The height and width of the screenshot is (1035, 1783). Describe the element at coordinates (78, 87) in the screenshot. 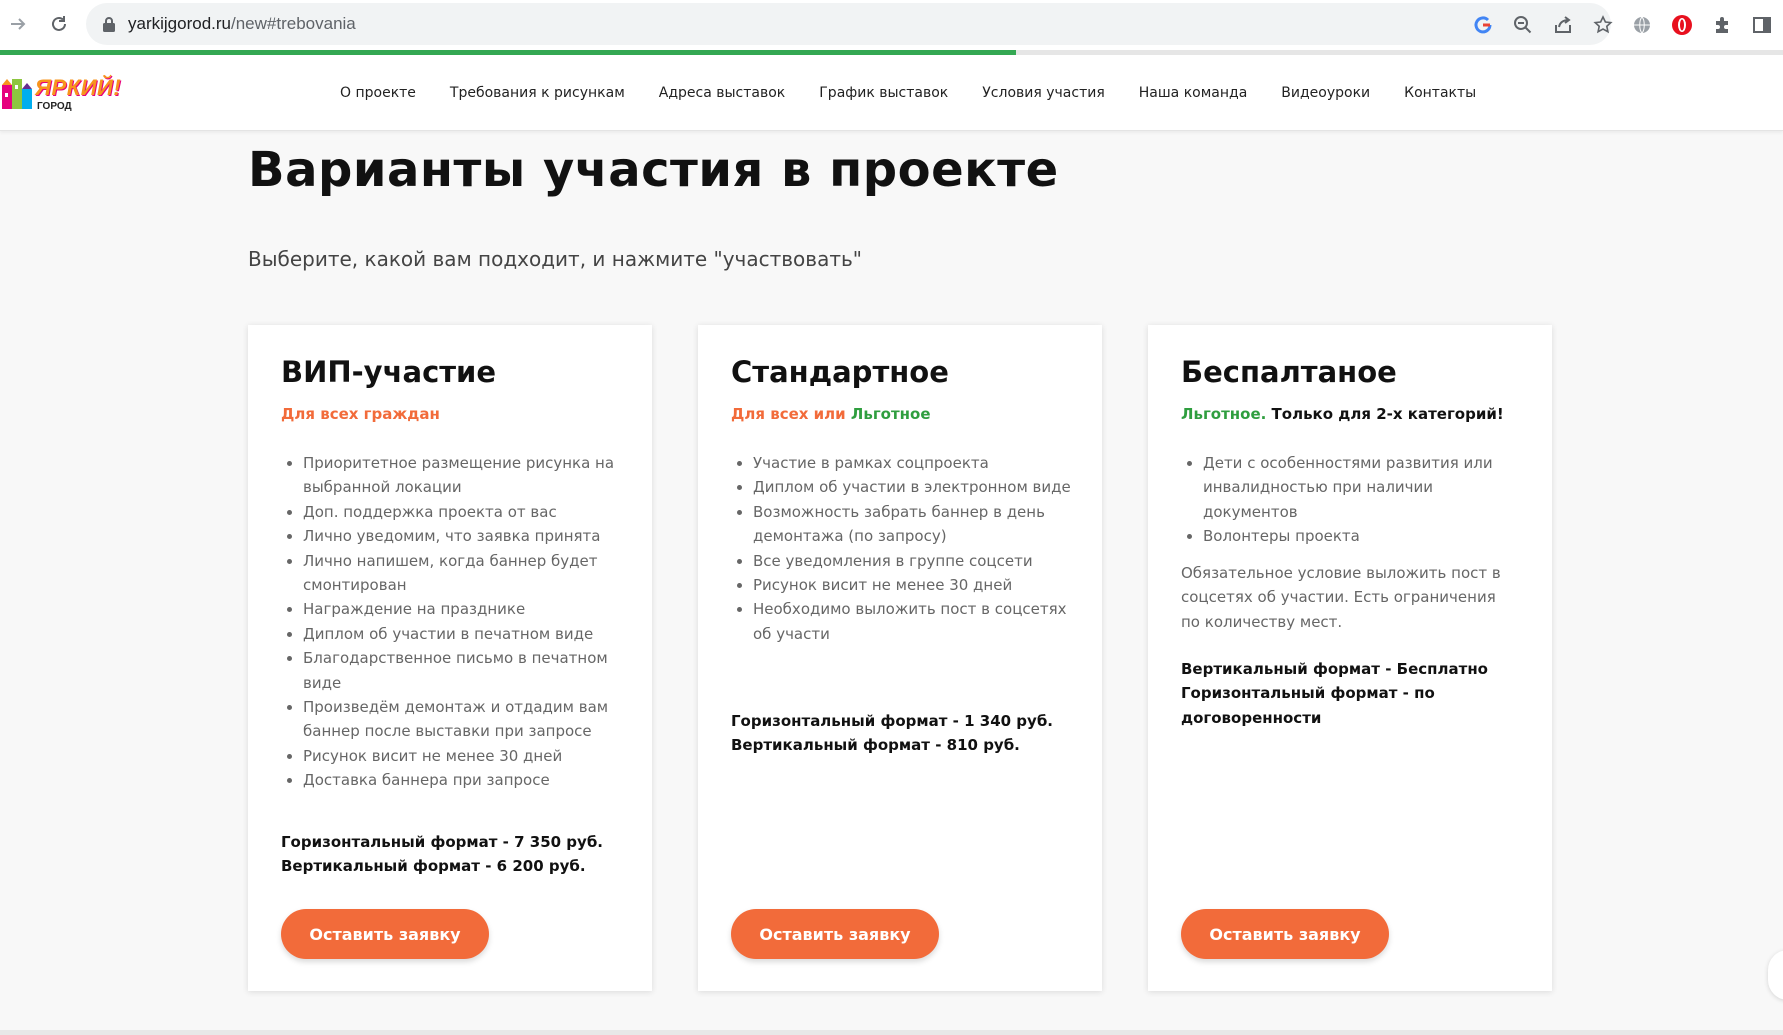

I see `logo-text: ЯРКИЙ!` at that location.